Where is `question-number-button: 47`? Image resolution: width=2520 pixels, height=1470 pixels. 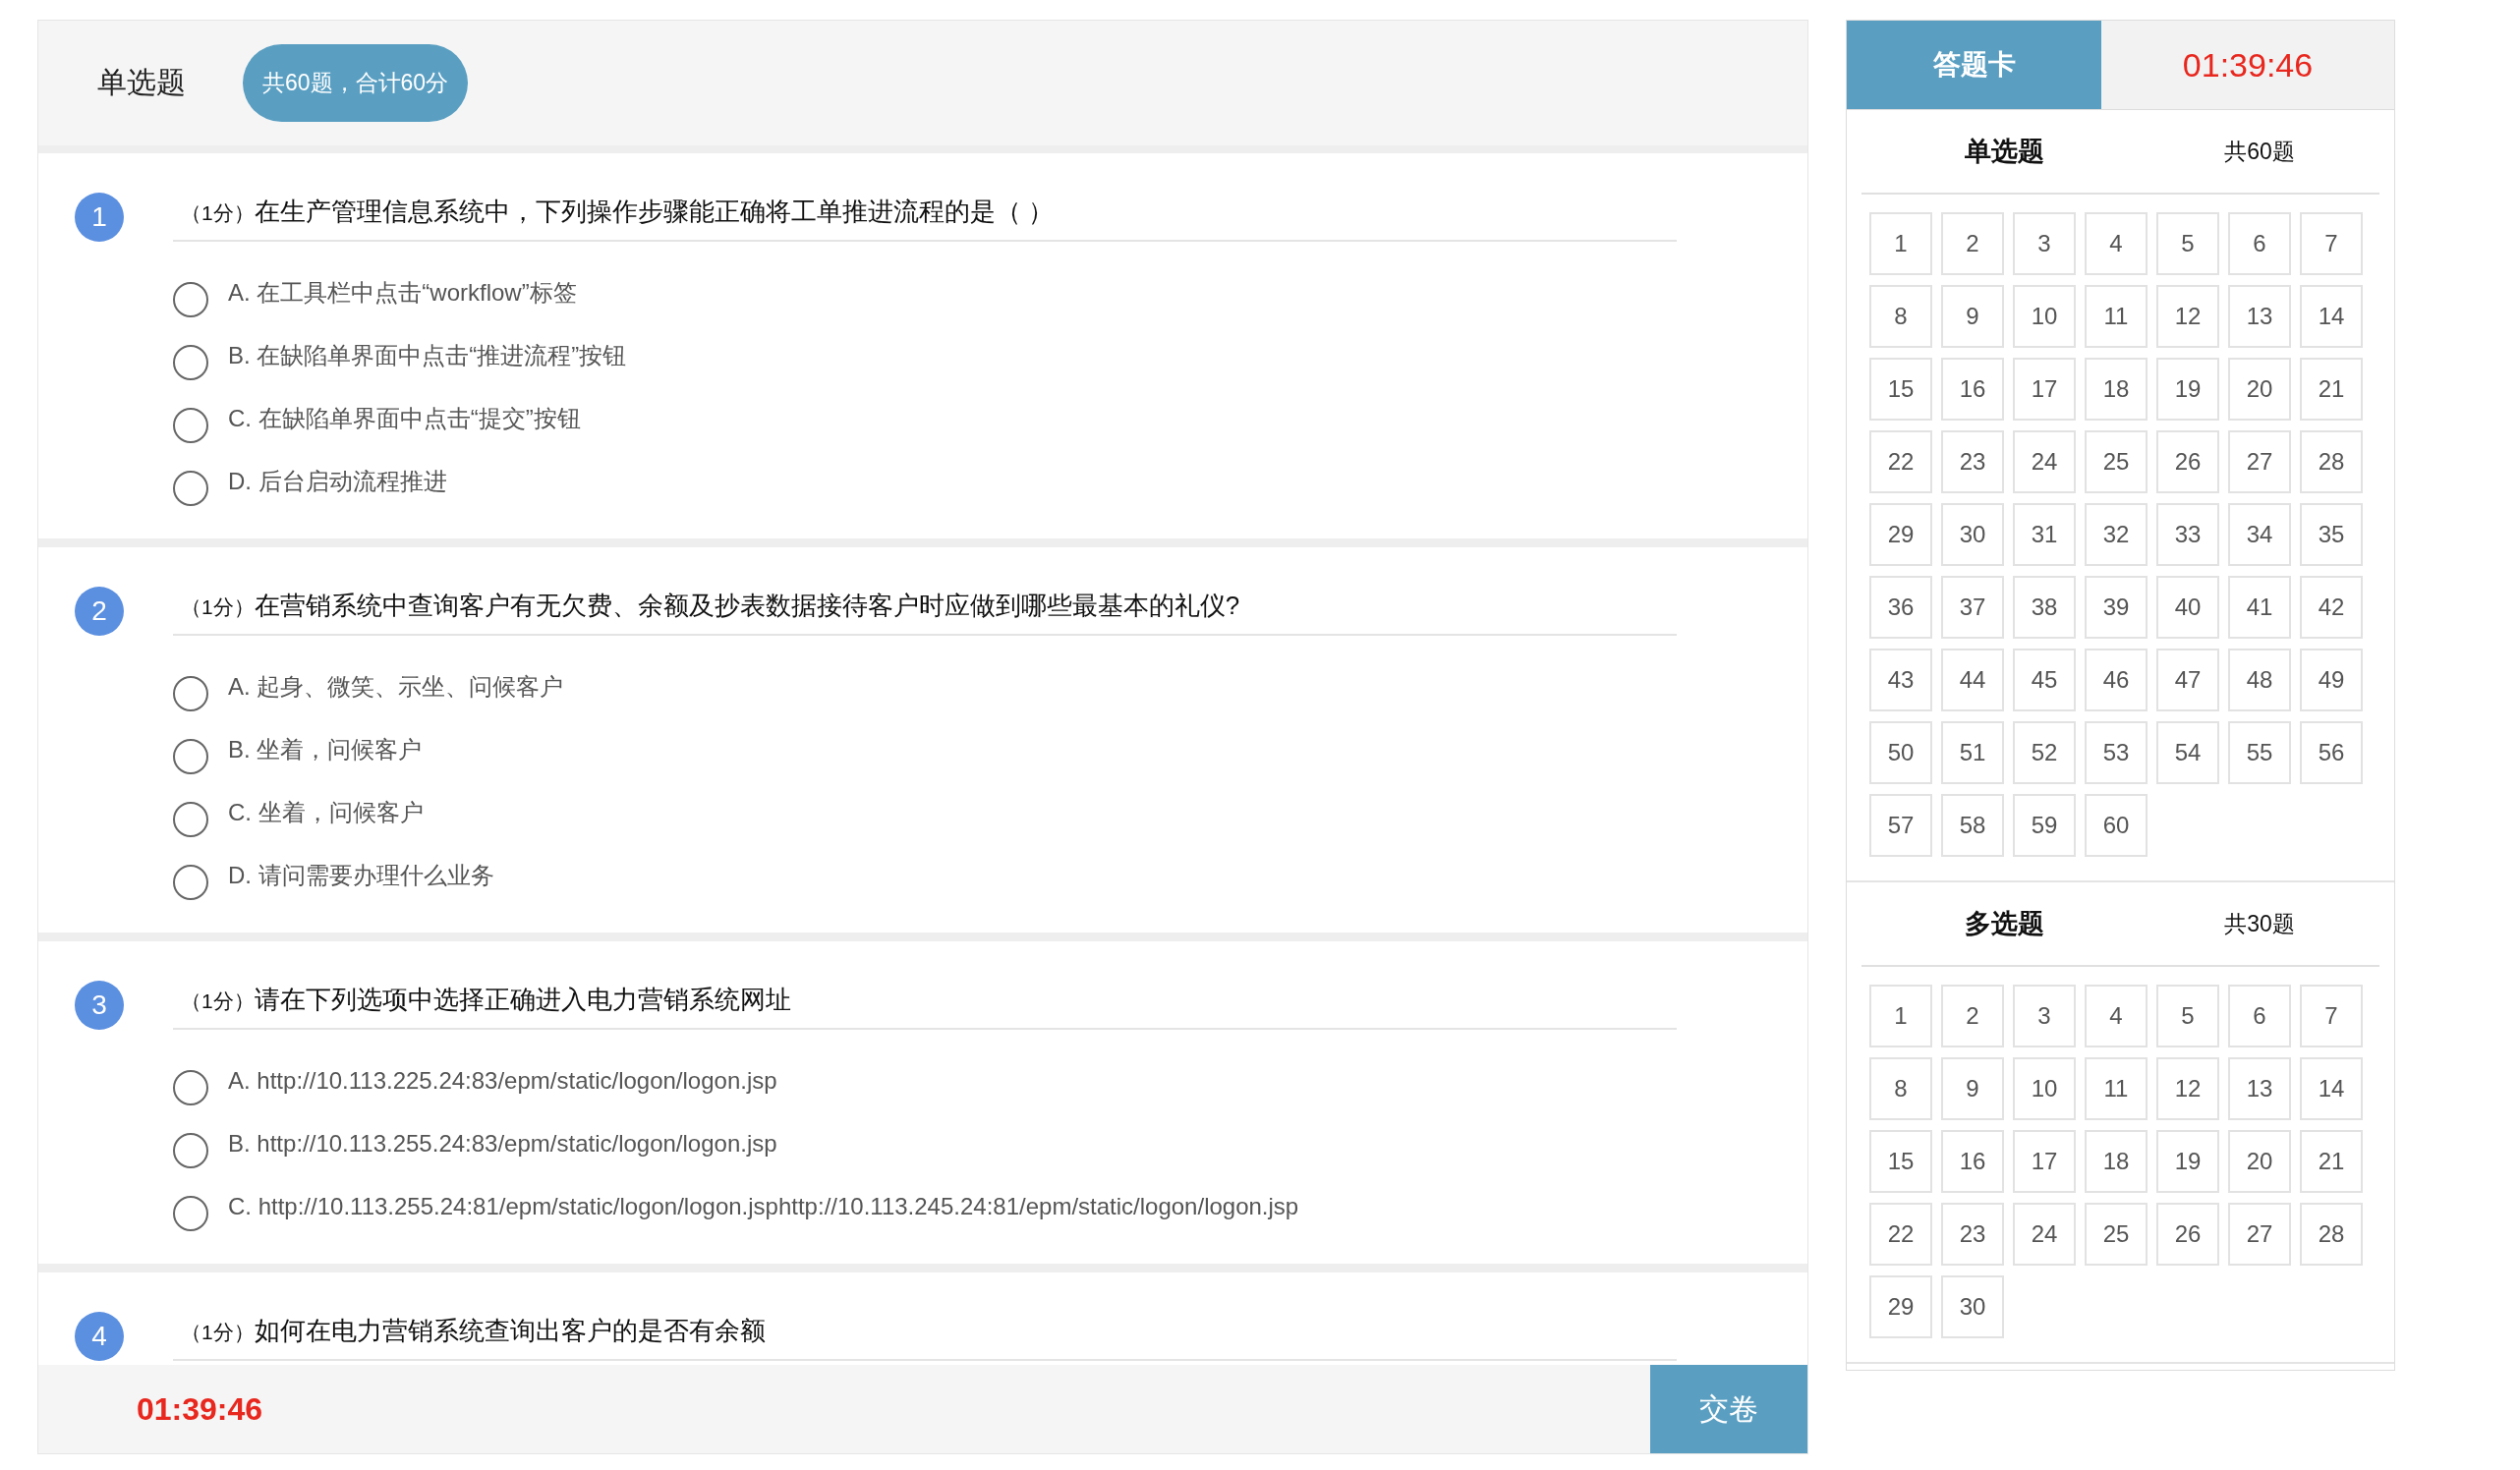
question-number-button: 47 is located at coordinates (2187, 680).